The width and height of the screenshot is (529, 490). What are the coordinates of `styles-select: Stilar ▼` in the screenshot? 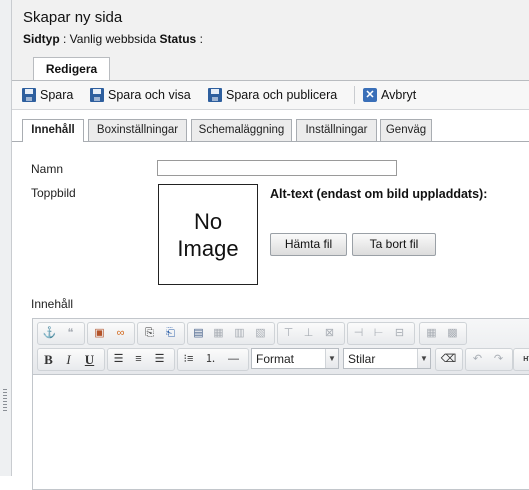 It's located at (387, 358).